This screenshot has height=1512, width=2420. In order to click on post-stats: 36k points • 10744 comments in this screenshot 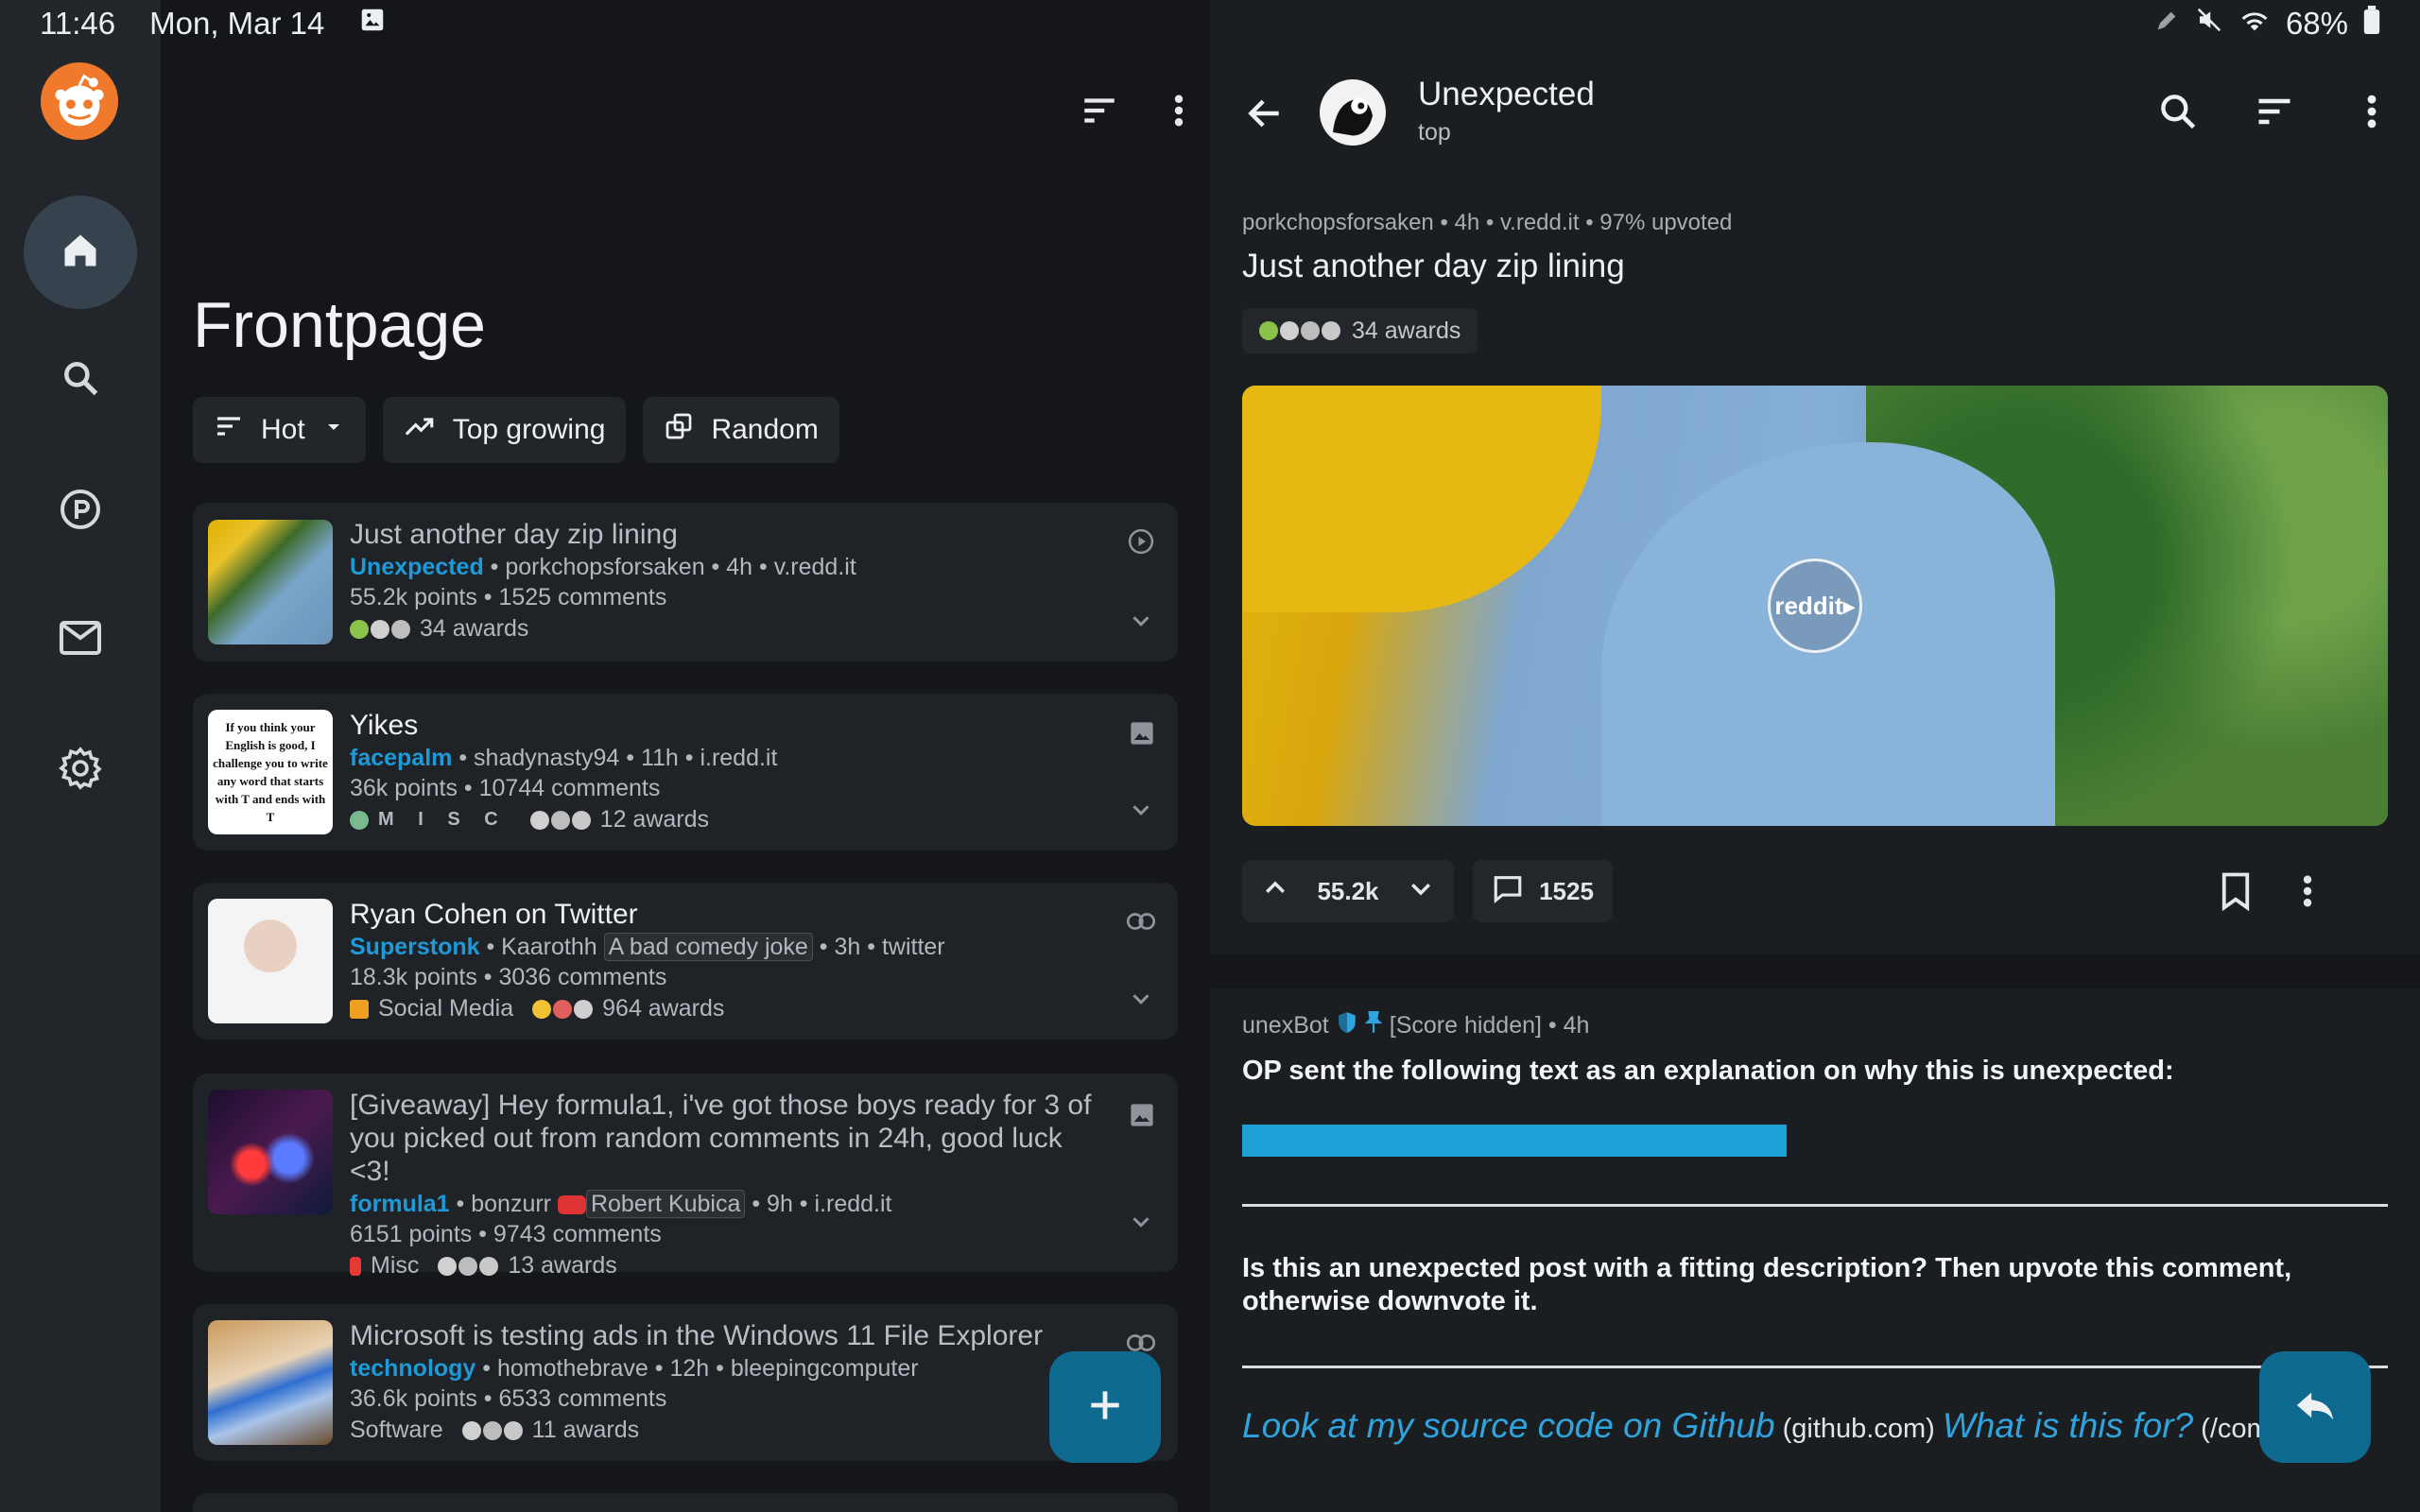, I will do `click(505, 788)`.